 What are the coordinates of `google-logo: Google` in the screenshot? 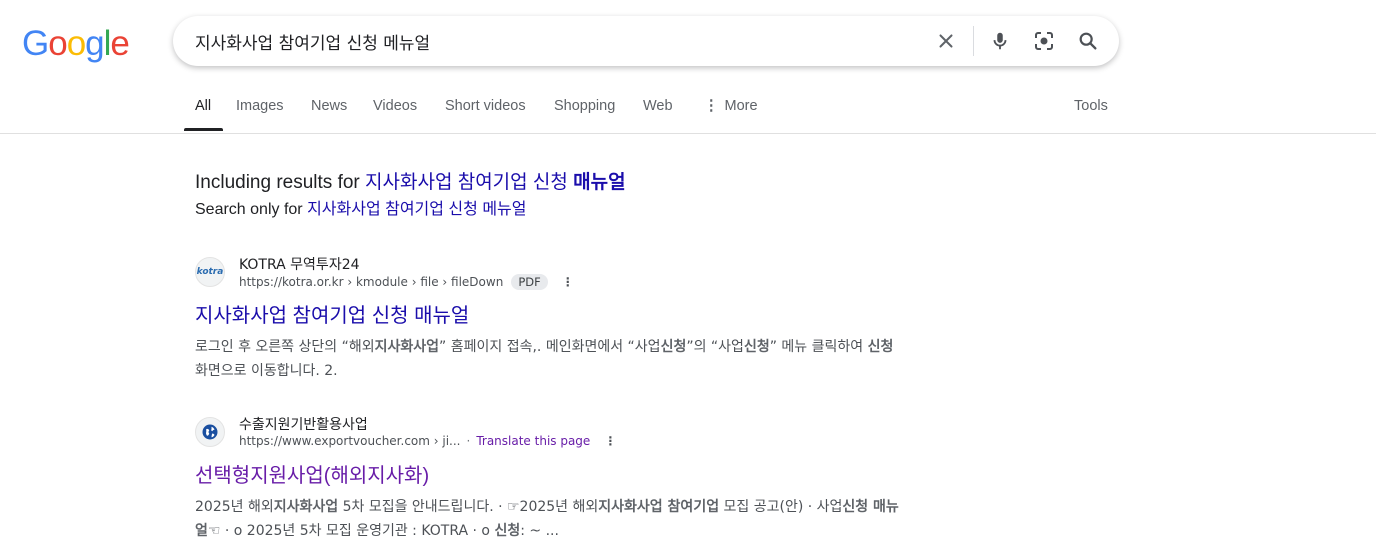 It's located at (76, 44).